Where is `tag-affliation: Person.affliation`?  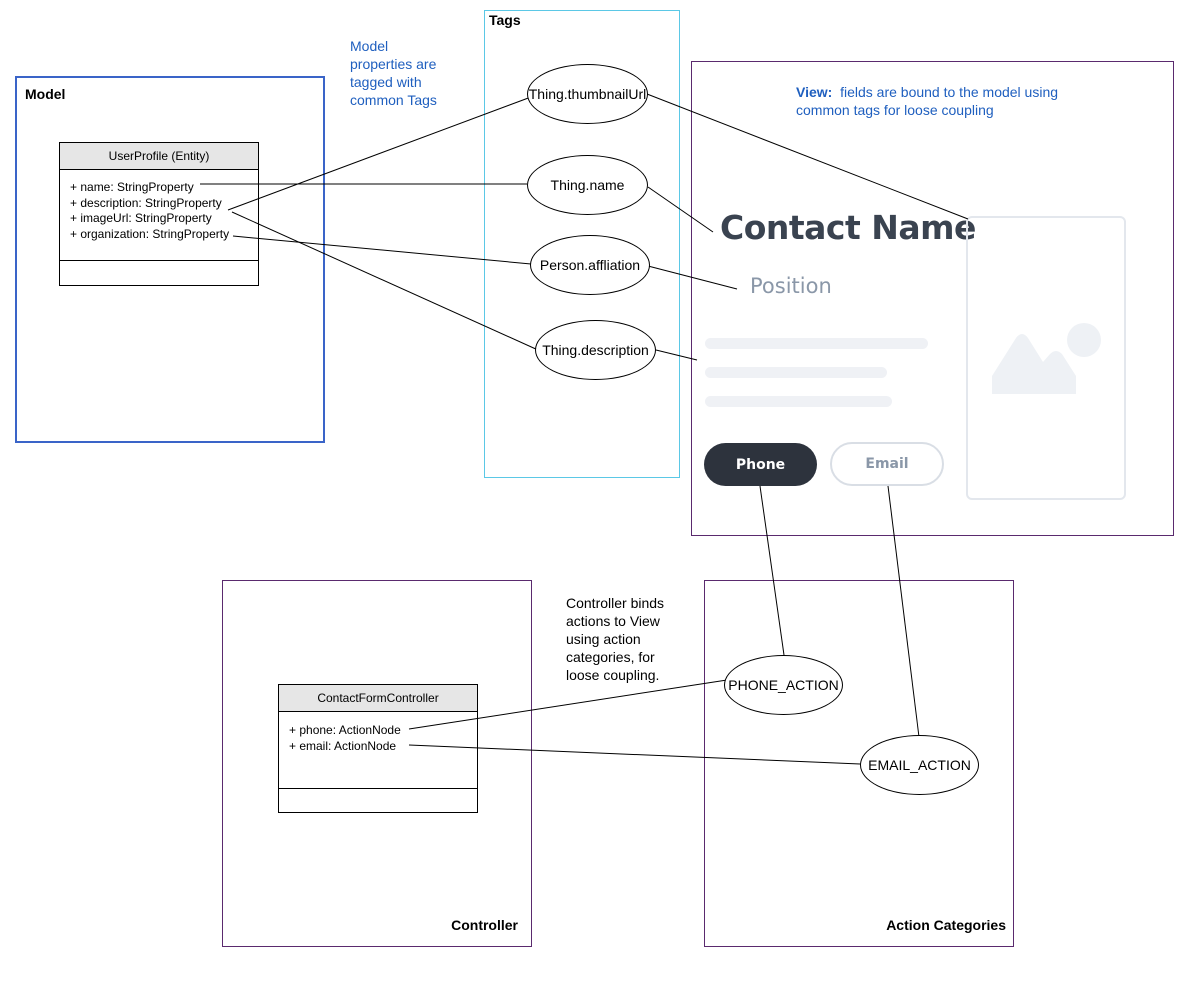 tag-affliation: Person.affliation is located at coordinates (590, 265).